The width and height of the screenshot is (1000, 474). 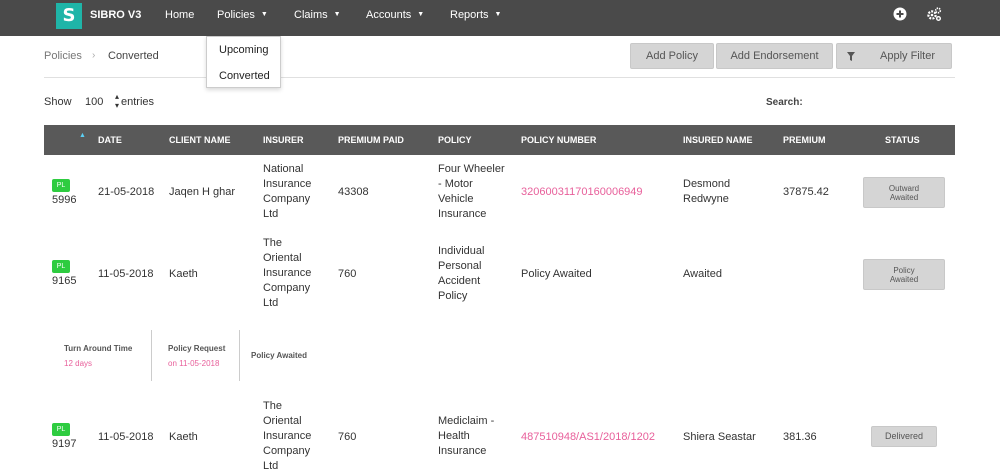 I want to click on col-premium: PREMIUM, so click(x=804, y=140).